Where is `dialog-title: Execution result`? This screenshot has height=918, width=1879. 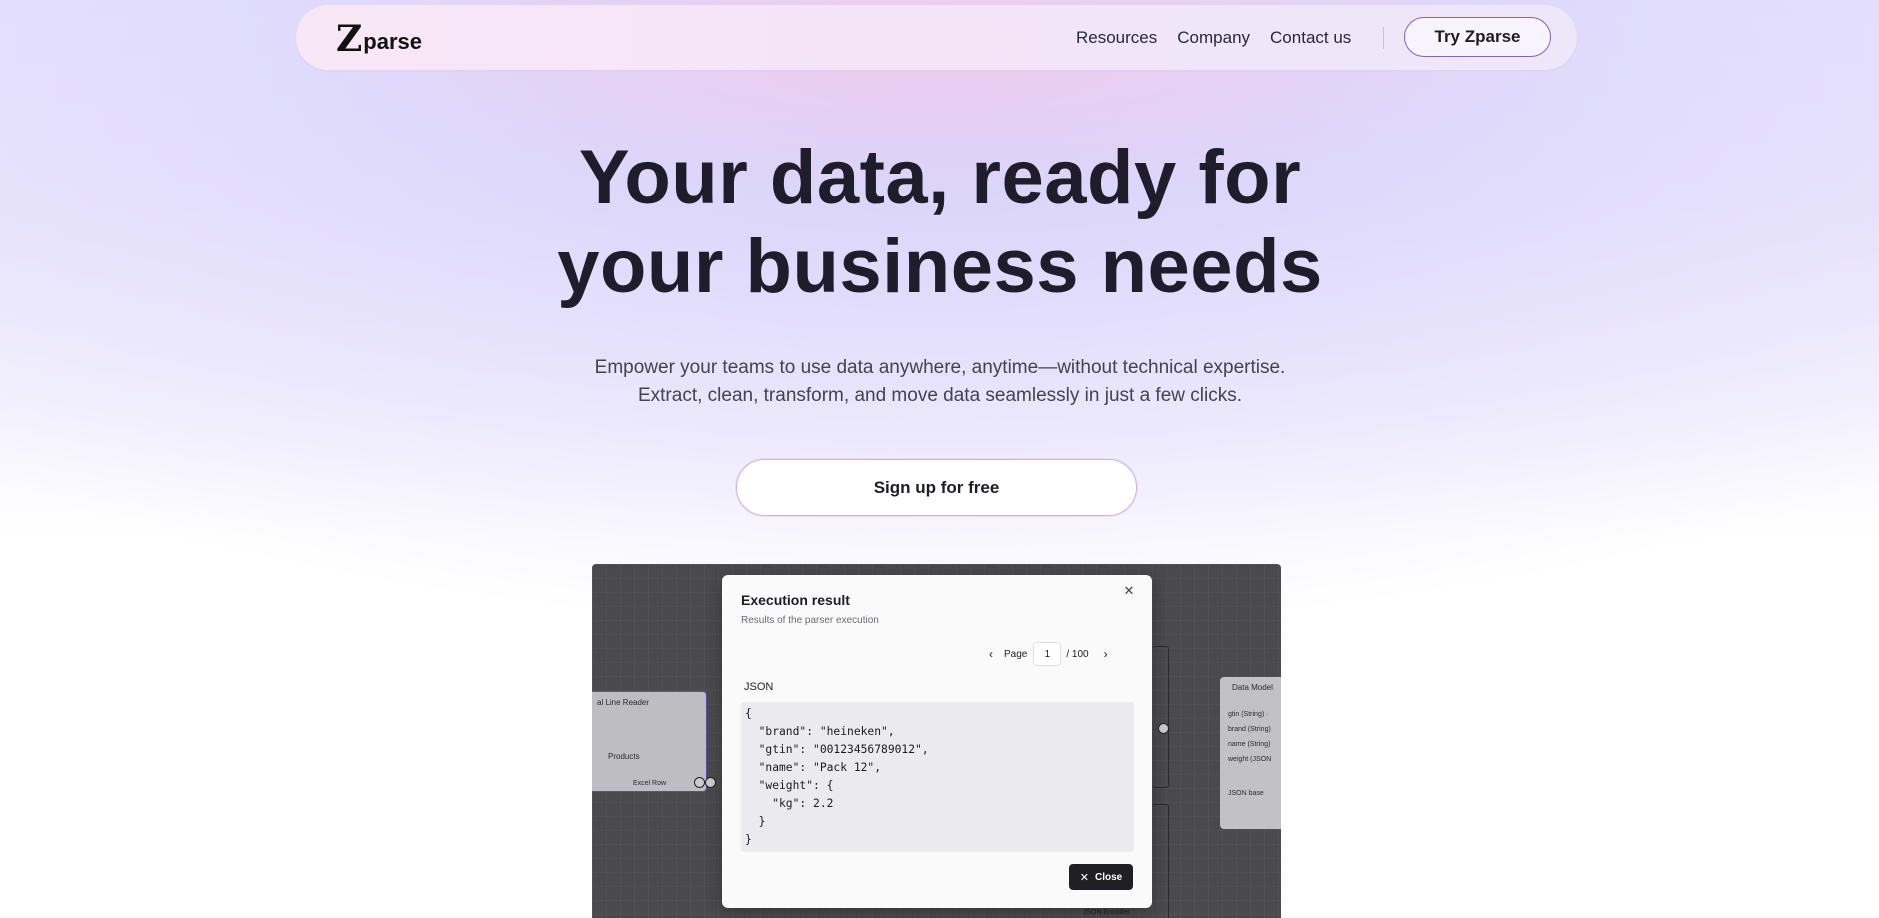
dialog-title: Execution result is located at coordinates (795, 600).